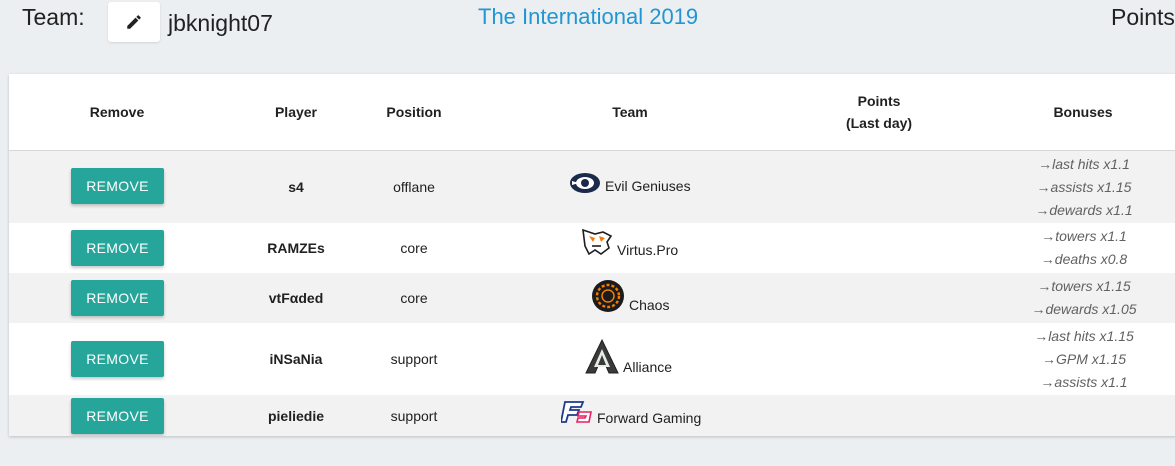 The height and width of the screenshot is (466, 1175). Describe the element at coordinates (1072, 248) in the screenshot. I see `bonus-list: →towers x1.1 →deaths x0.8` at that location.